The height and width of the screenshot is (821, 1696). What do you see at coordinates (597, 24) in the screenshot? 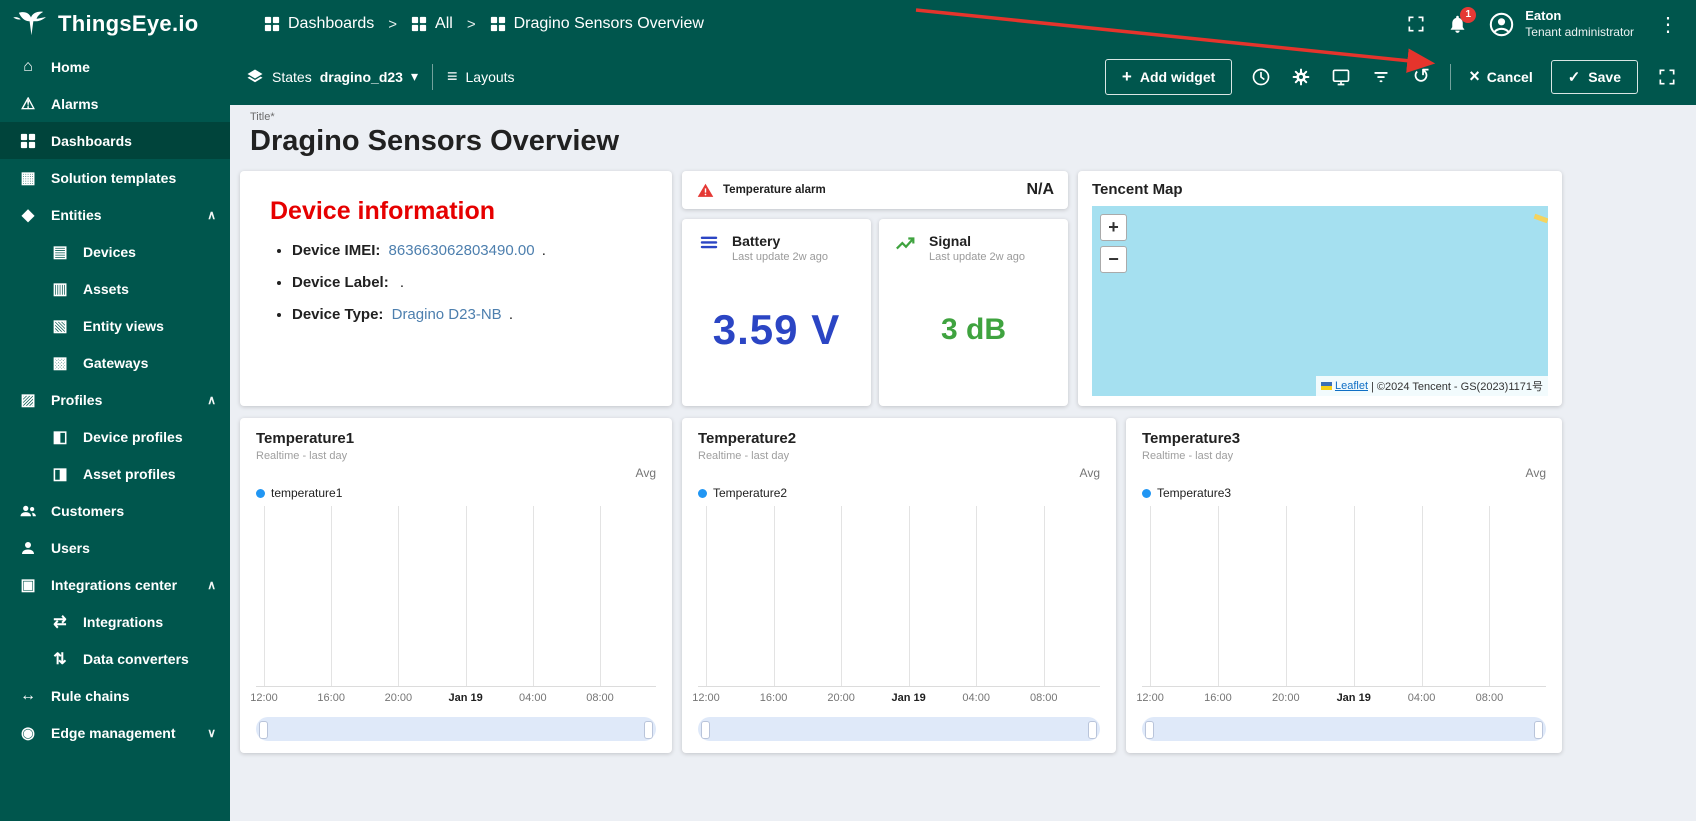
I see `breadcrumb-current-dashboard: Dragino Sensors Overview` at bounding box center [597, 24].